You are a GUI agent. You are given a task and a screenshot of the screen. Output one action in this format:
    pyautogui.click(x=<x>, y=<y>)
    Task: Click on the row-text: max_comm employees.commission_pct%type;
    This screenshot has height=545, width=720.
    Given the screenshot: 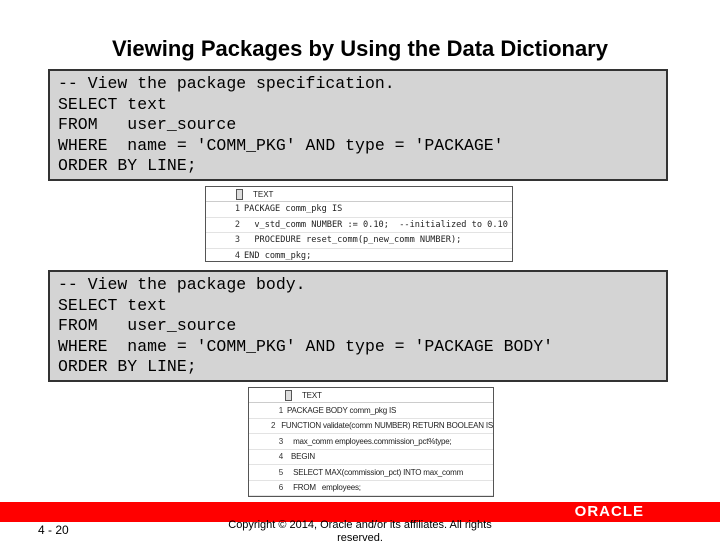 What is the action you would take?
    pyautogui.click(x=369, y=441)
    